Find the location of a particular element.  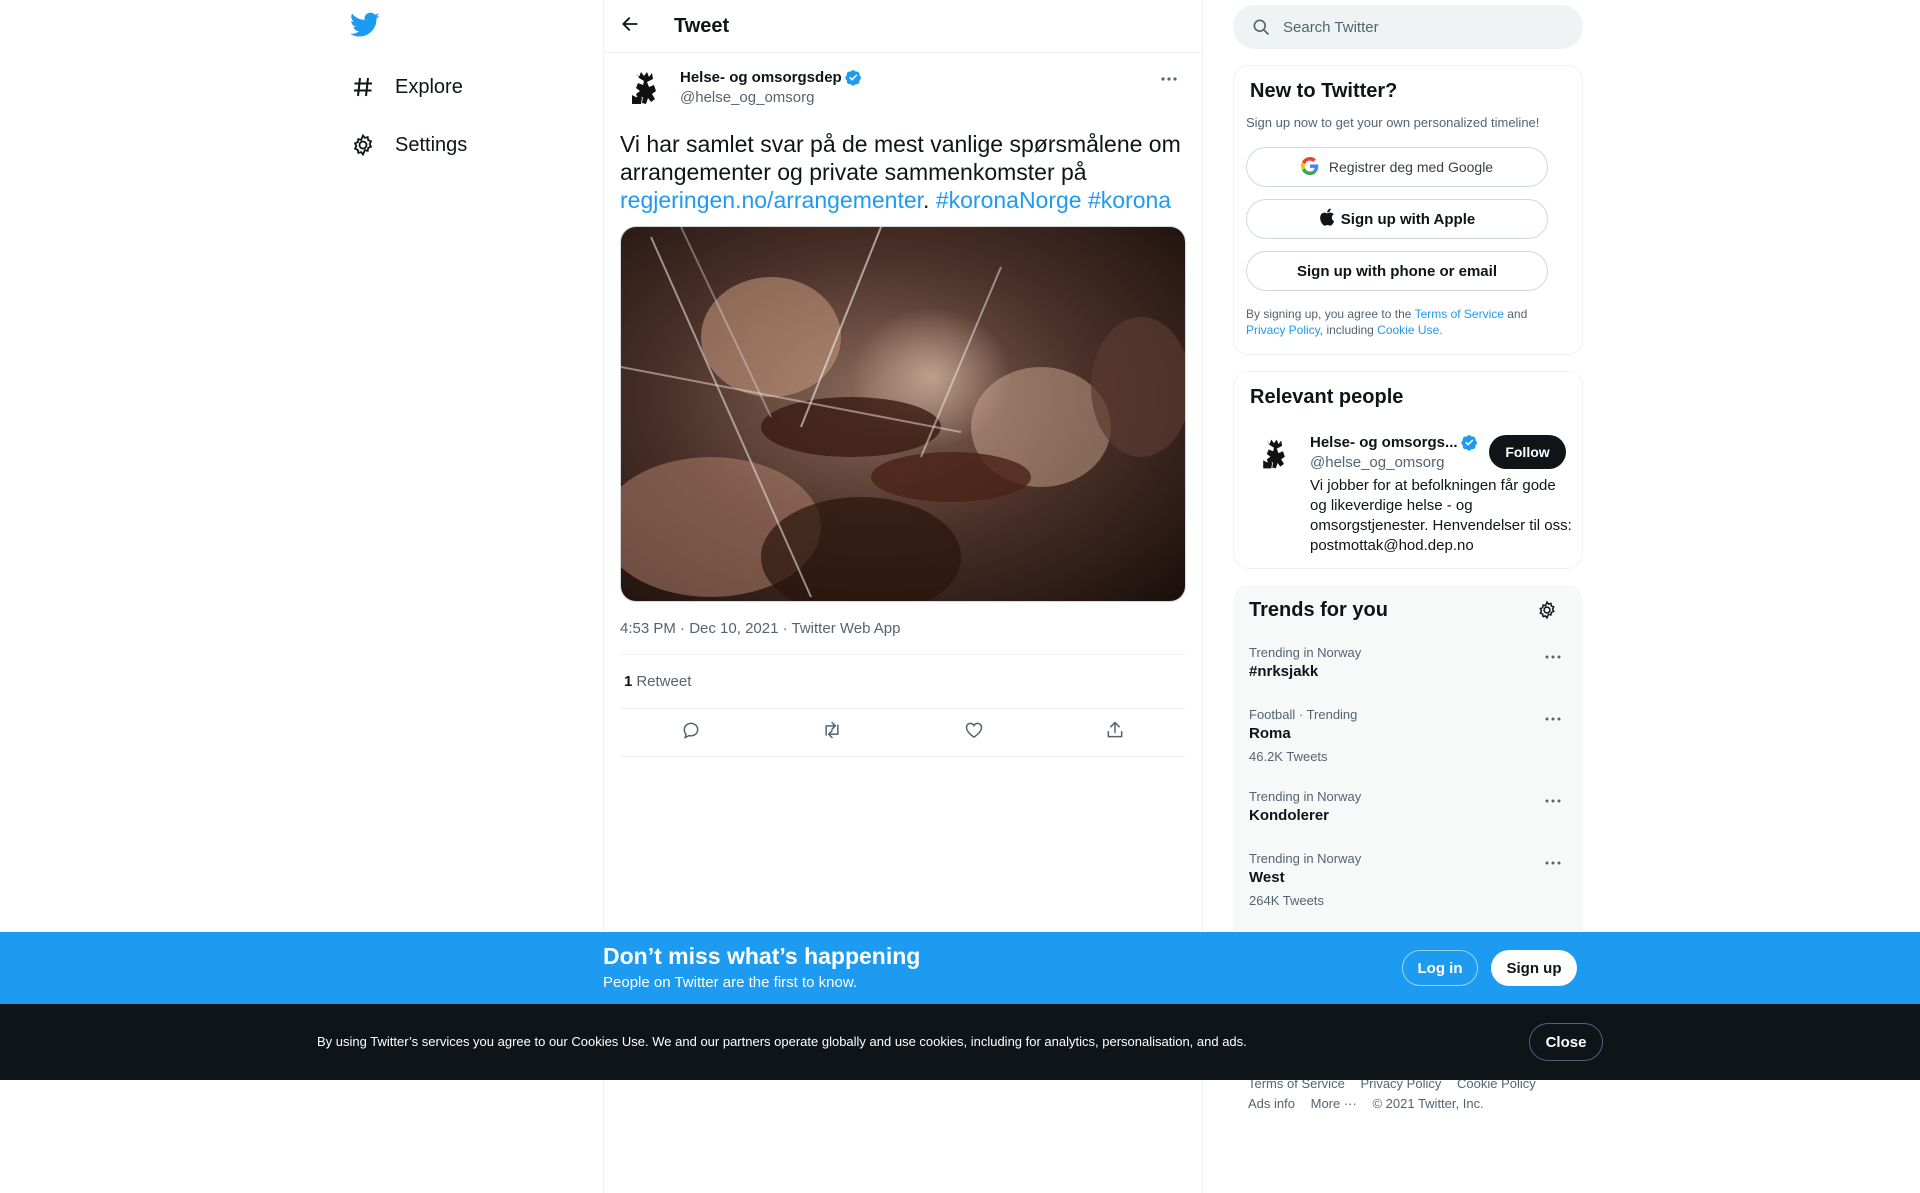

more-options-button is located at coordinates (1169, 78).